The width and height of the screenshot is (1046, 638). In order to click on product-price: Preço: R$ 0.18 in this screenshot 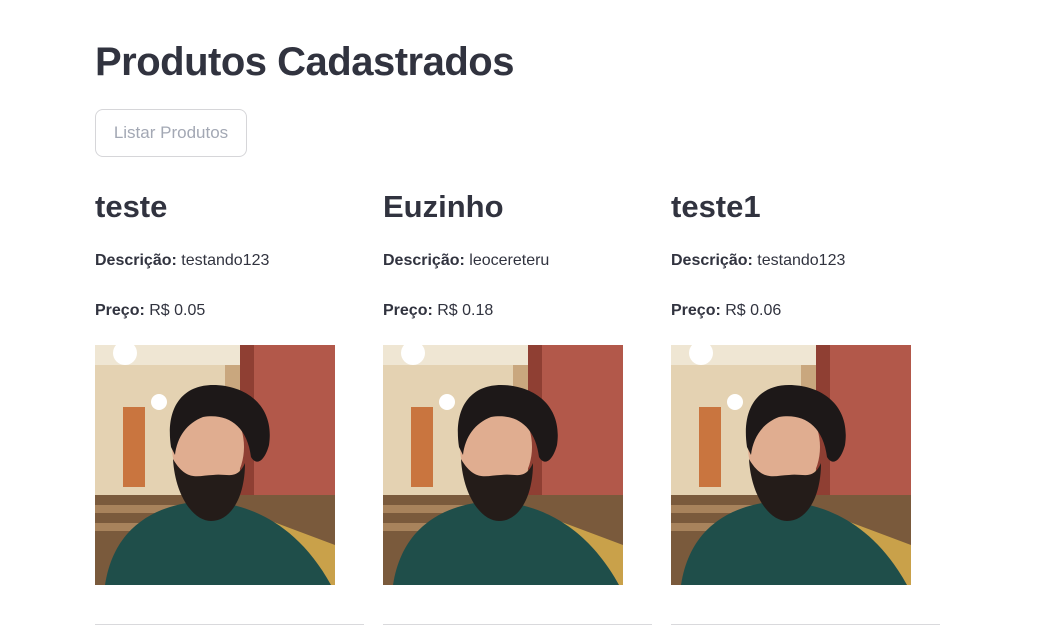, I will do `click(518, 311)`.